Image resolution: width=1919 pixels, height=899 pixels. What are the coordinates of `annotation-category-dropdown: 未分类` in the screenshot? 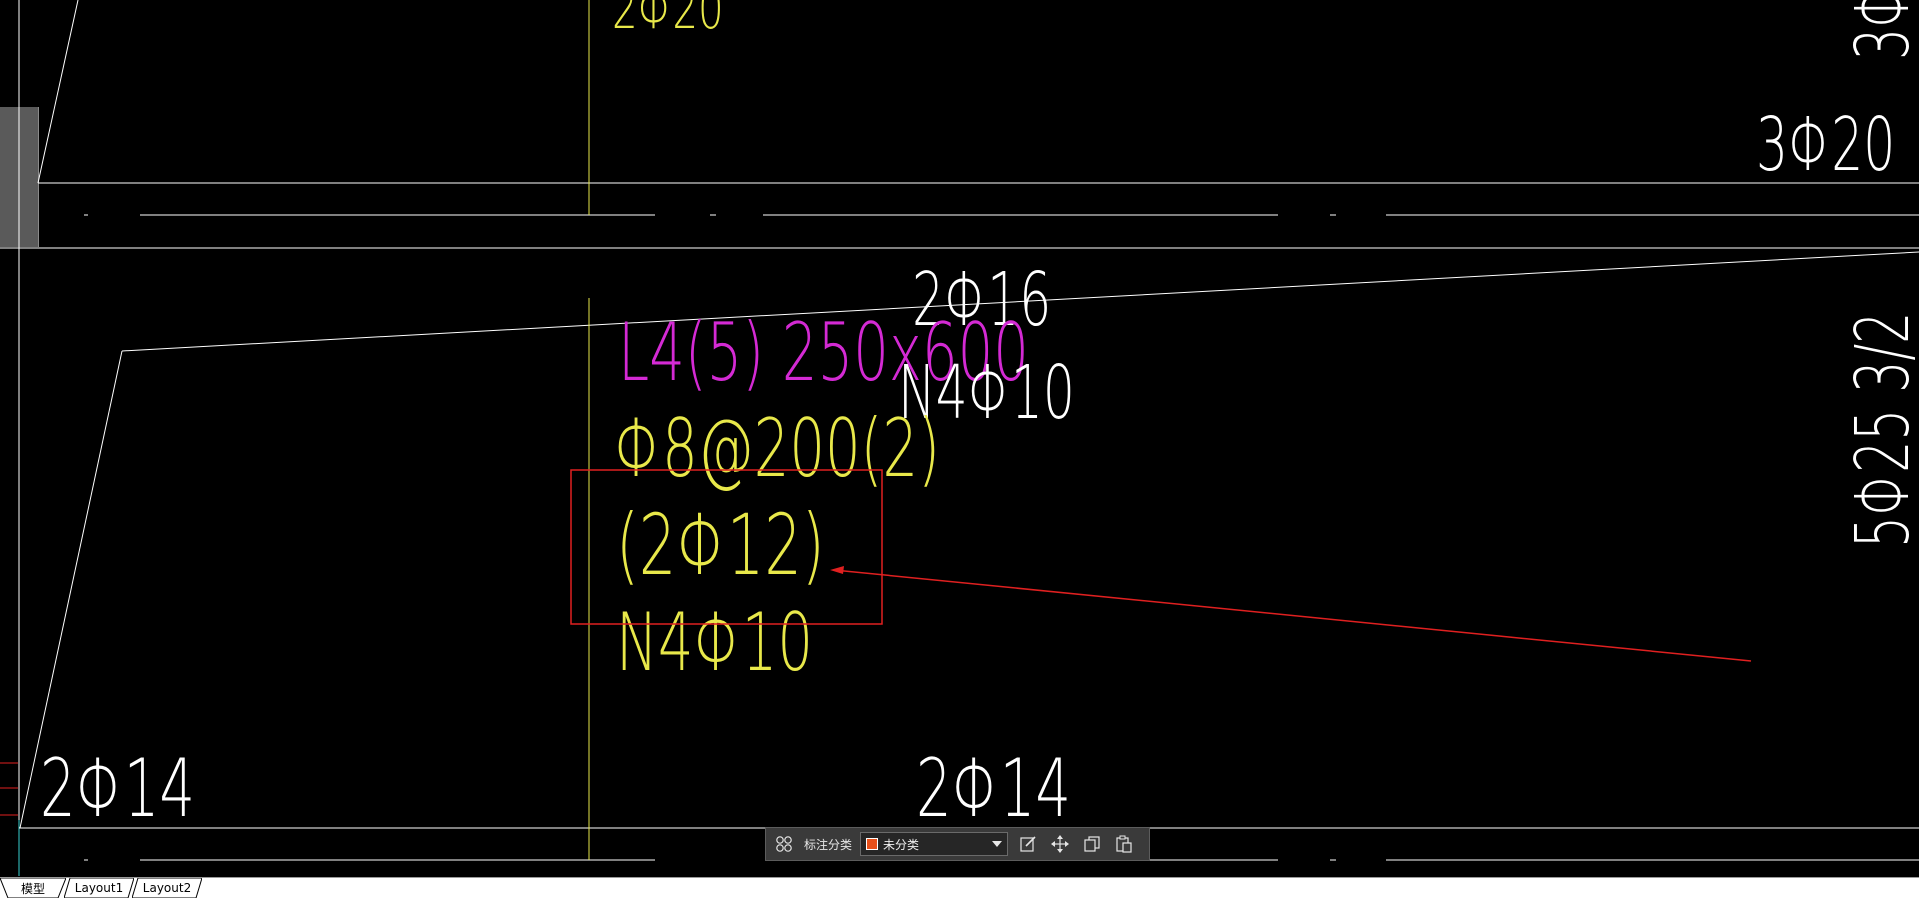 It's located at (934, 844).